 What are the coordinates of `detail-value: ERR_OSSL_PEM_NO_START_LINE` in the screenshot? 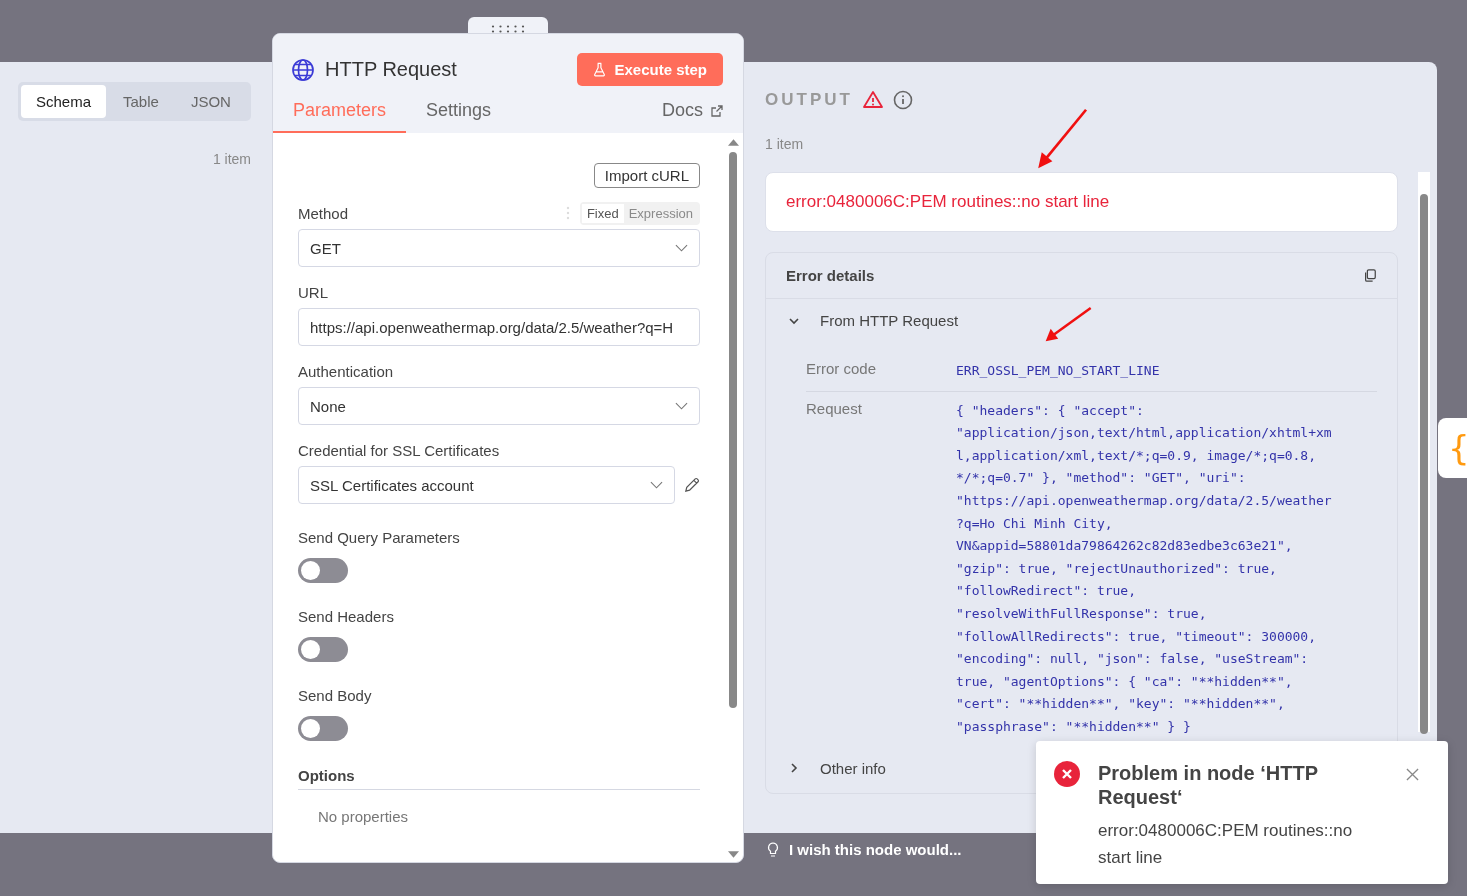 It's located at (1058, 371).